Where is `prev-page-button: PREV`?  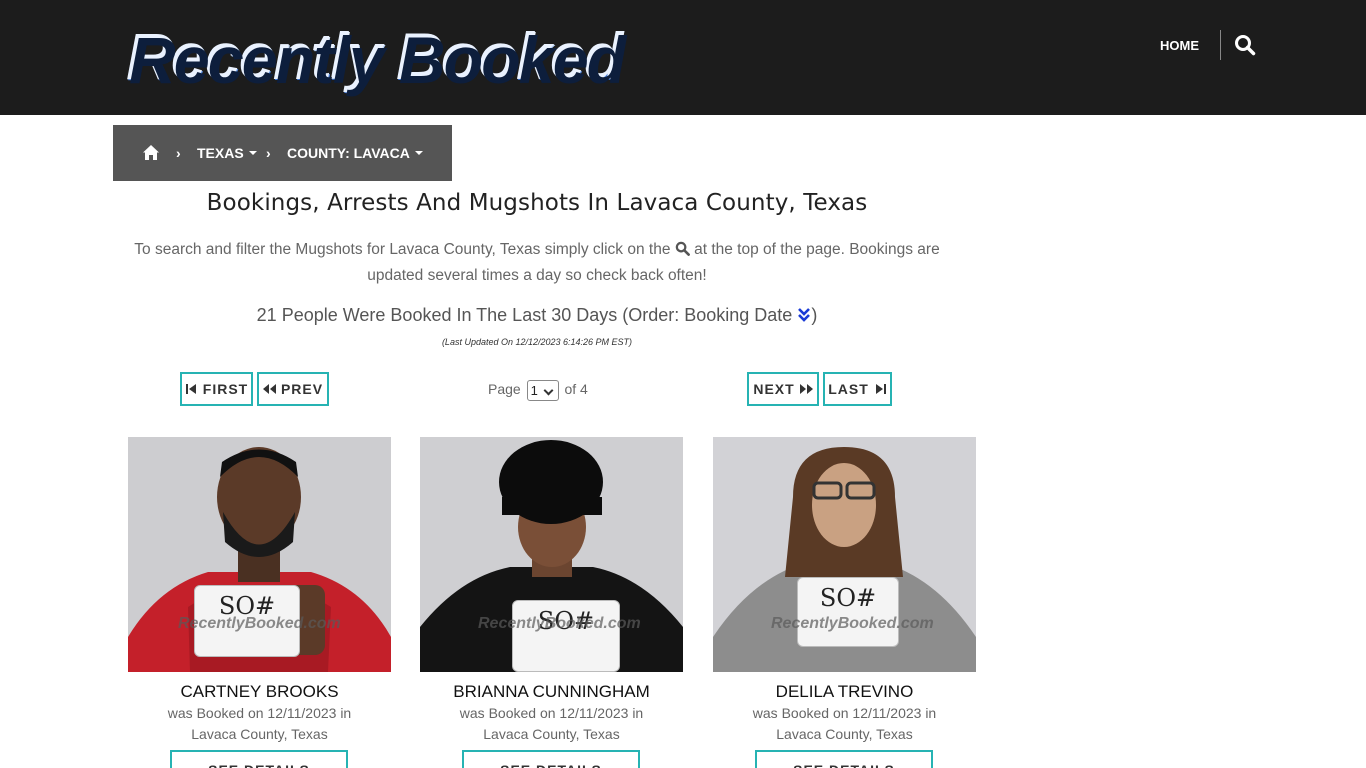 prev-page-button: PREV is located at coordinates (293, 389).